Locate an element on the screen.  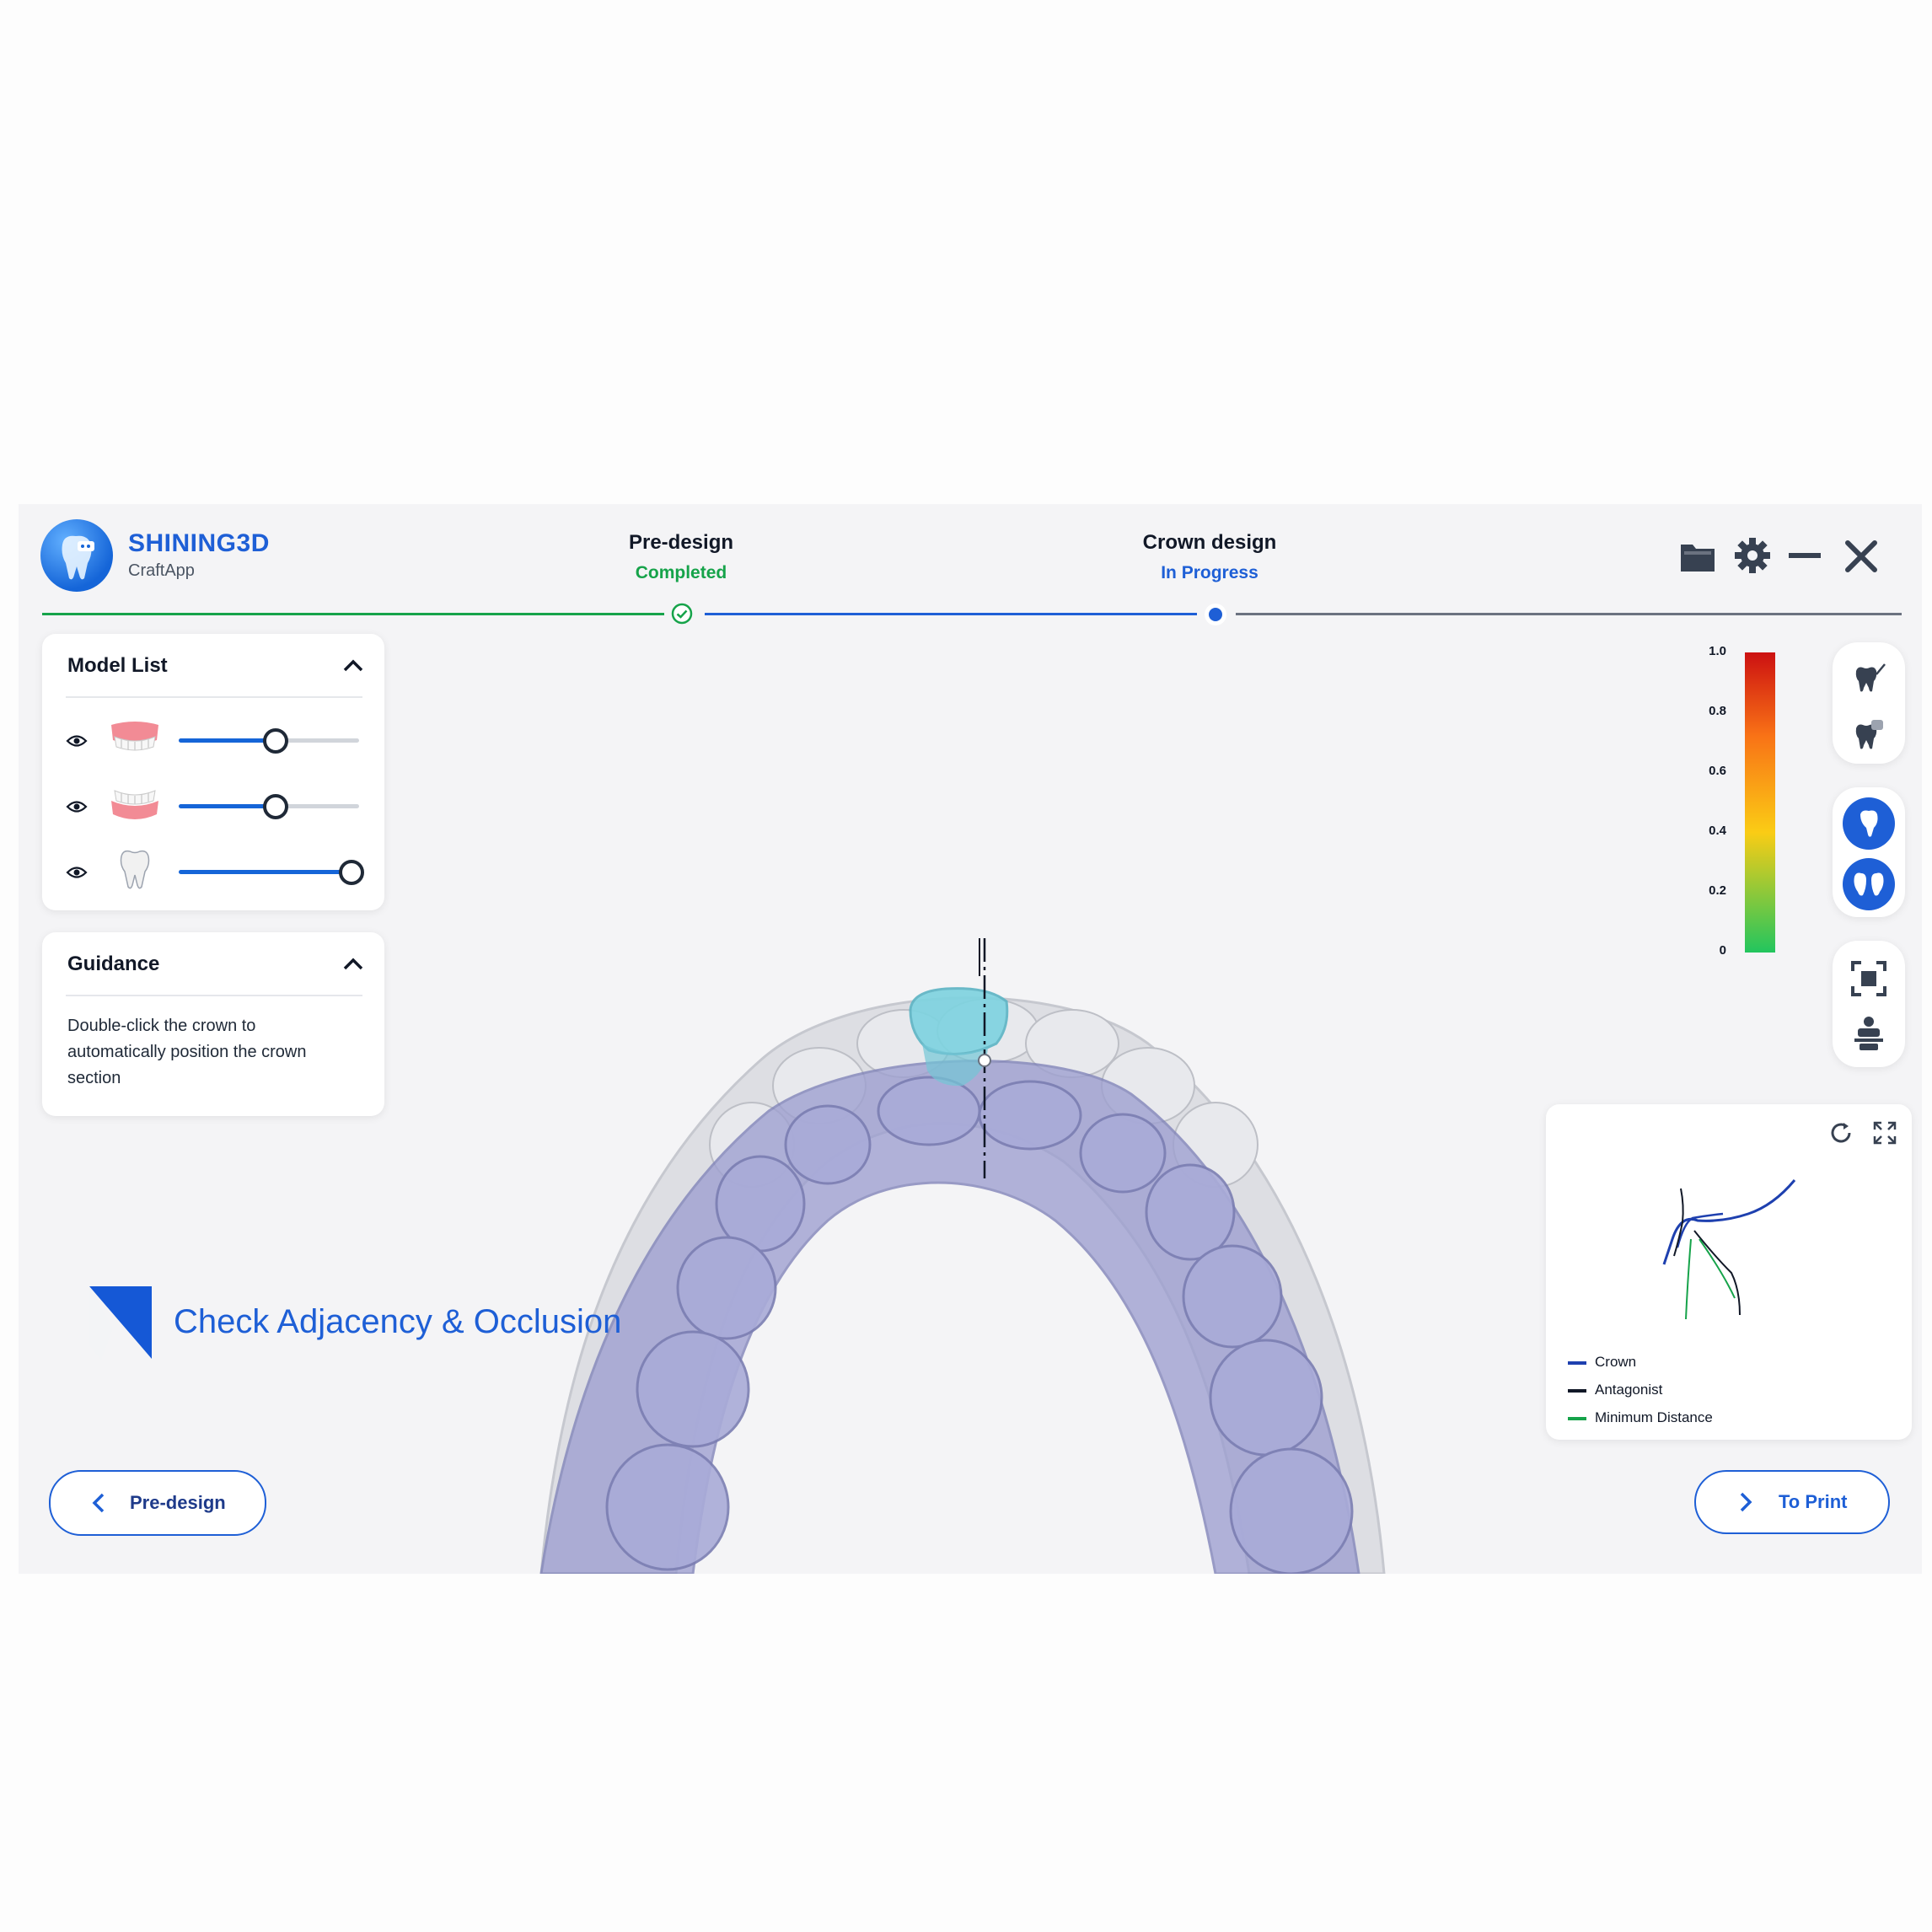
legend-swatch-minimum-distance is located at coordinates (1577, 1418).